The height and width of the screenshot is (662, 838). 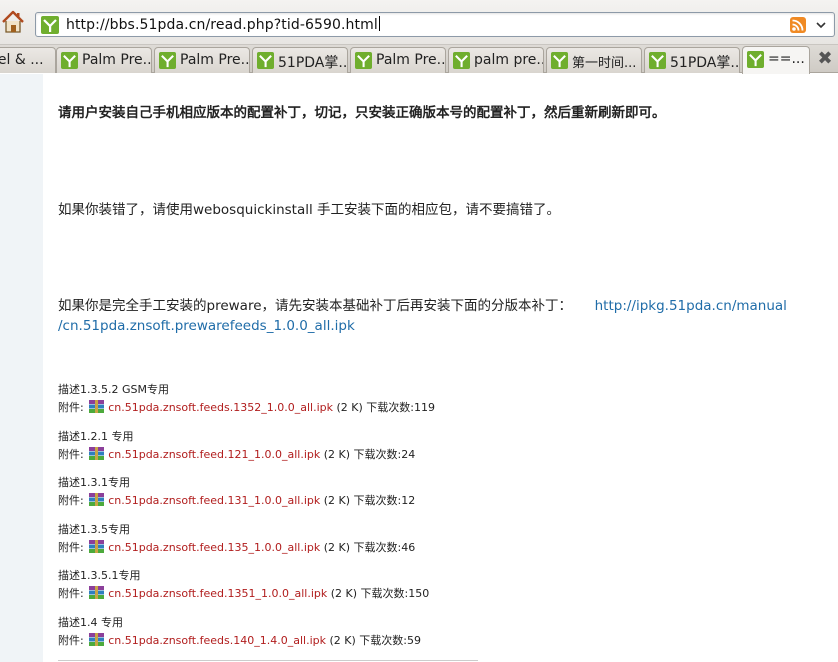 I want to click on attachment-description: 描述1.4 专用, so click(x=90, y=622).